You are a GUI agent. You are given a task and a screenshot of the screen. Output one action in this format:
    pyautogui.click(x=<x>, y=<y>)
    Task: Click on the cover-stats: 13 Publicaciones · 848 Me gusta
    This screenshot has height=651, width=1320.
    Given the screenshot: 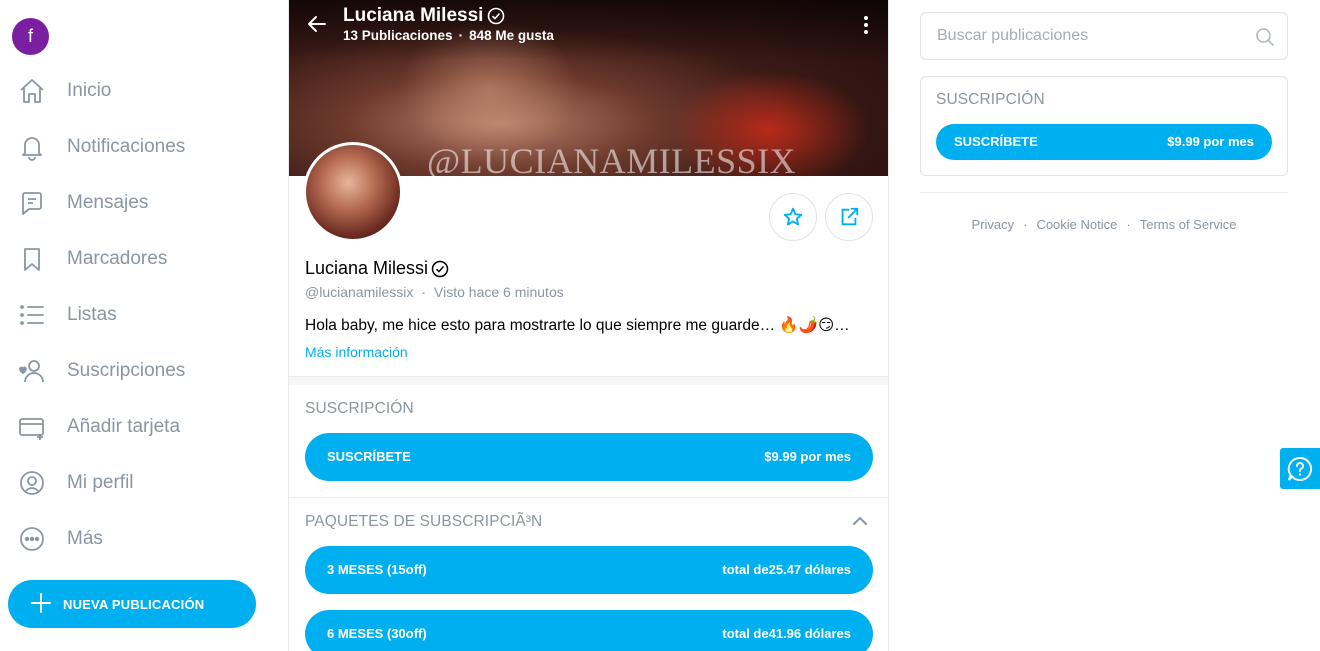 What is the action you would take?
    pyautogui.click(x=448, y=35)
    